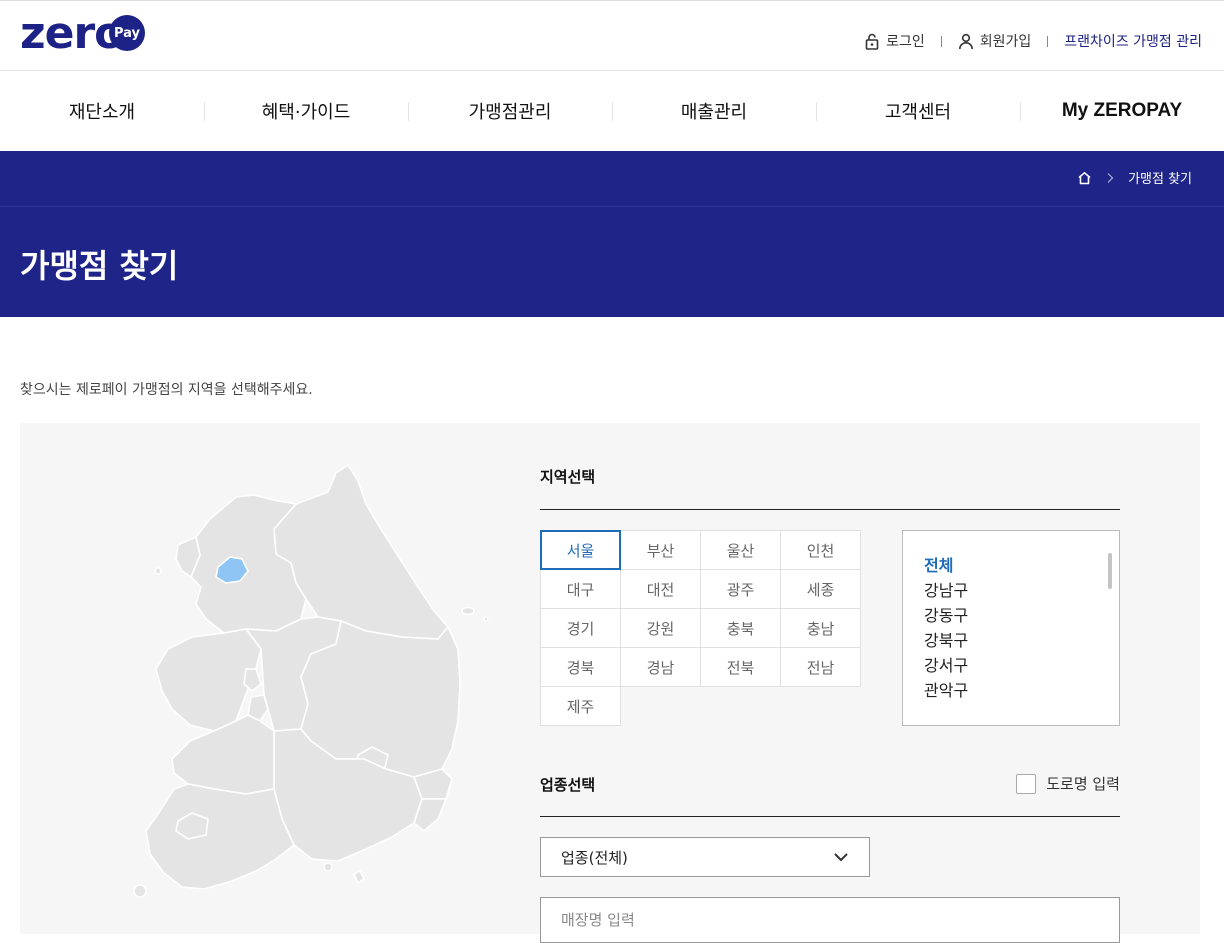  What do you see at coordinates (740, 550) in the screenshot?
I see `region-button-ulsan: 울산` at bounding box center [740, 550].